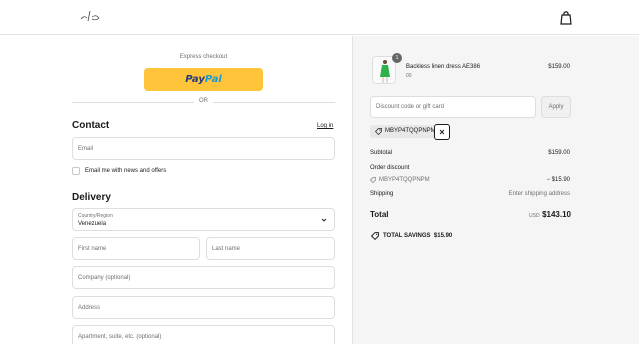  What do you see at coordinates (534, 216) in the screenshot?
I see `currency-code: USD` at bounding box center [534, 216].